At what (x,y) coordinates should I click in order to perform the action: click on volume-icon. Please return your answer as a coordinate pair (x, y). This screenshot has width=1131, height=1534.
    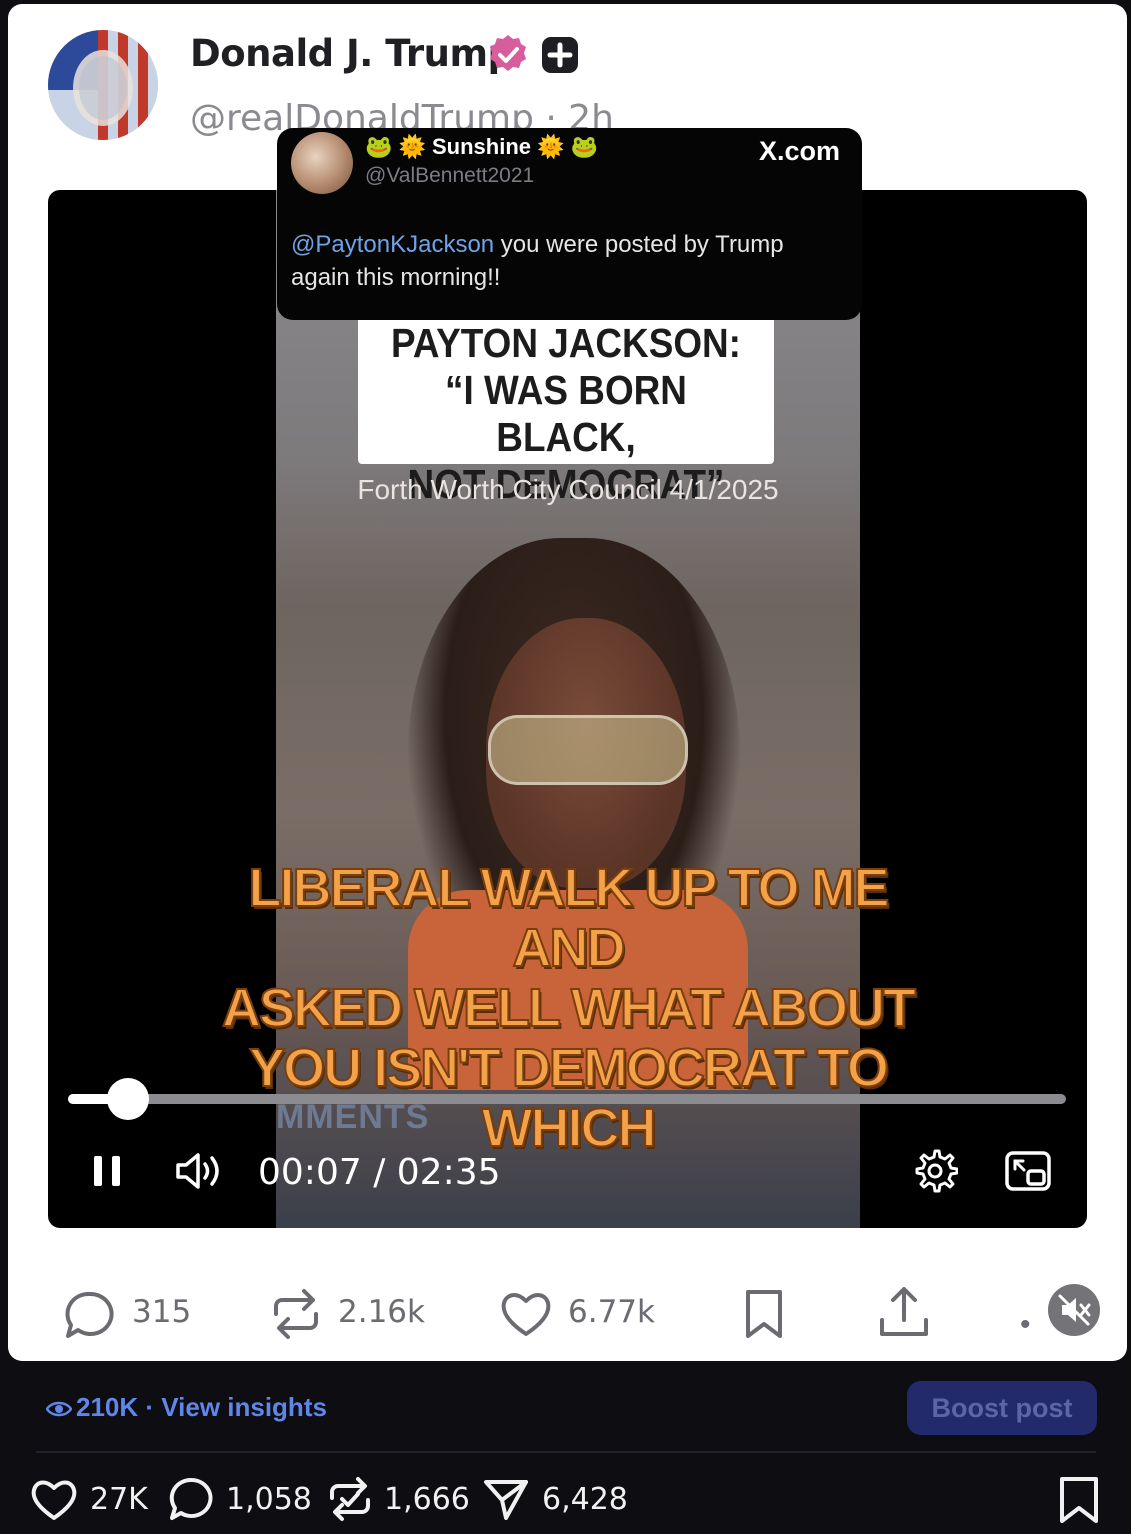
    Looking at the image, I should click on (199, 1171).